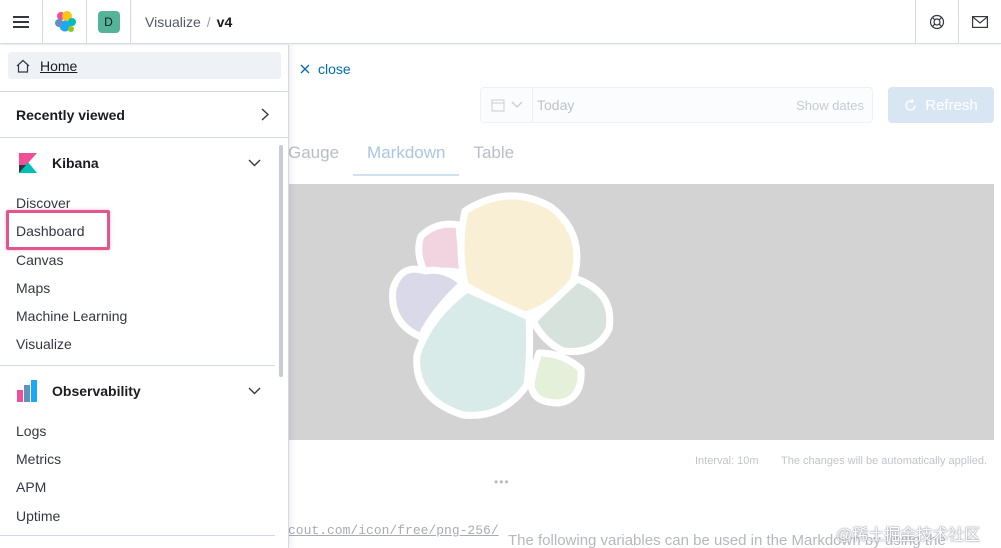 Image resolution: width=1001 pixels, height=548 pixels. I want to click on close-label: close, so click(334, 69).